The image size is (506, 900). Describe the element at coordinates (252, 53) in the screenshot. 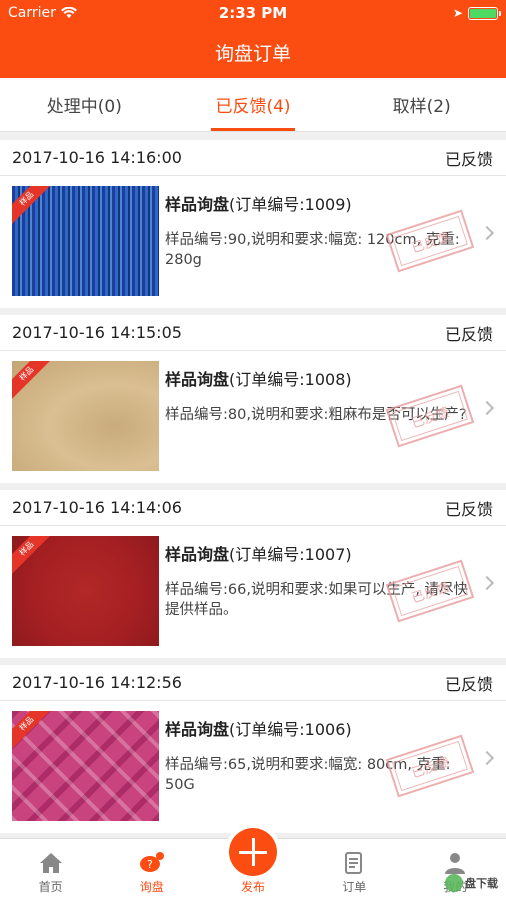

I see `page-title: 询盘订单` at that location.